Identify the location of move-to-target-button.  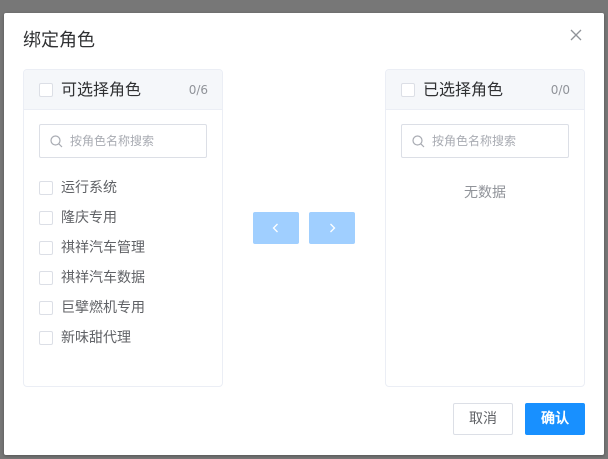
(332, 228).